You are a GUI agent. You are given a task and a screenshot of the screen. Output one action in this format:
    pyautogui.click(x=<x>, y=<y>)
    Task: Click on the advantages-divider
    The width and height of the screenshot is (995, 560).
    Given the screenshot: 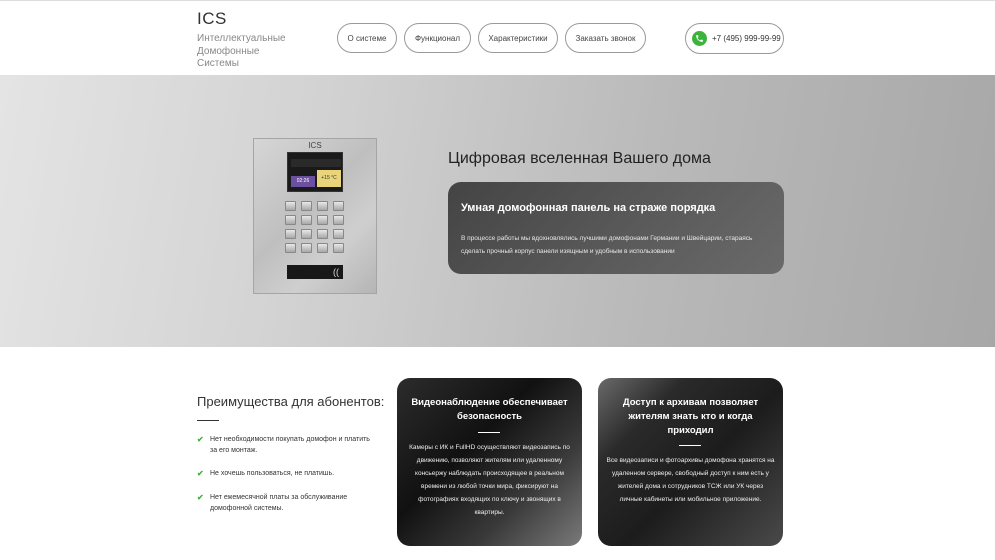 What is the action you would take?
    pyautogui.click(x=208, y=420)
    